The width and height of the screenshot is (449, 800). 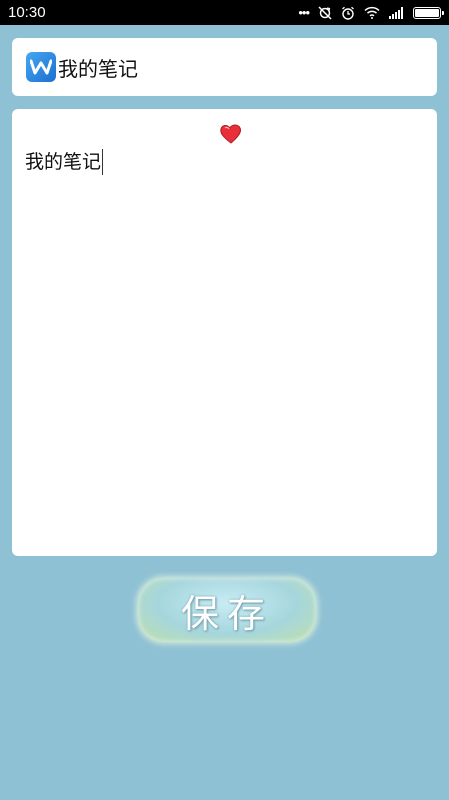 What do you see at coordinates (325, 12) in the screenshot?
I see `sync-off-icon` at bounding box center [325, 12].